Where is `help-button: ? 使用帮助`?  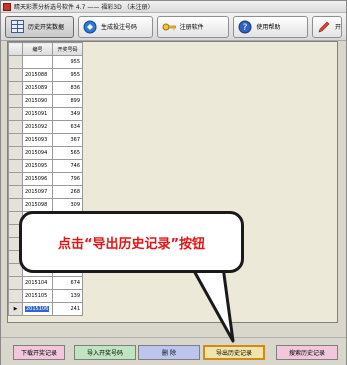 help-button: ? 使用帮助 is located at coordinates (270, 26).